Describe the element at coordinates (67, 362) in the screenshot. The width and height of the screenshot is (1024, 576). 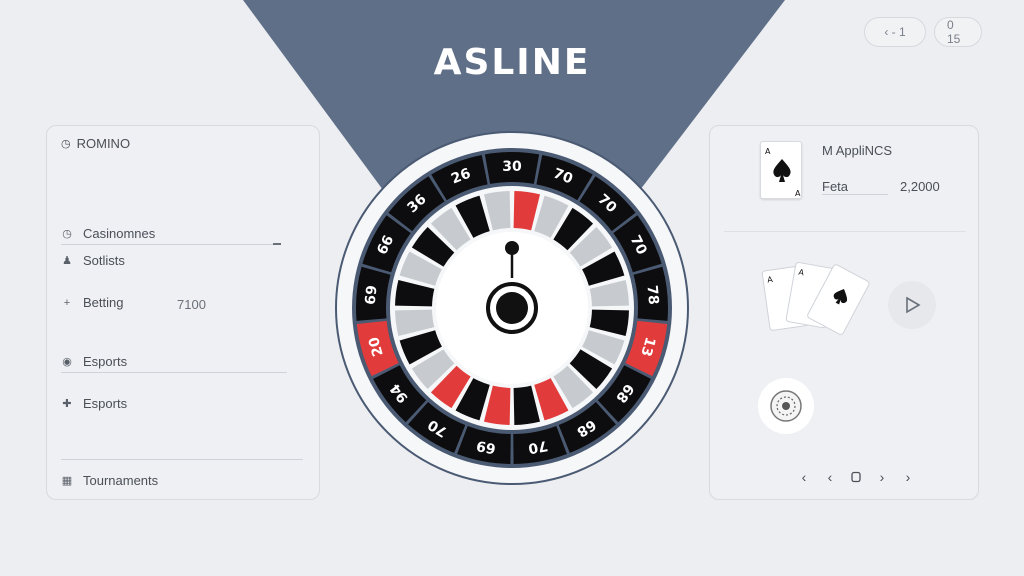
I see `shield-icon: ◉` at that location.